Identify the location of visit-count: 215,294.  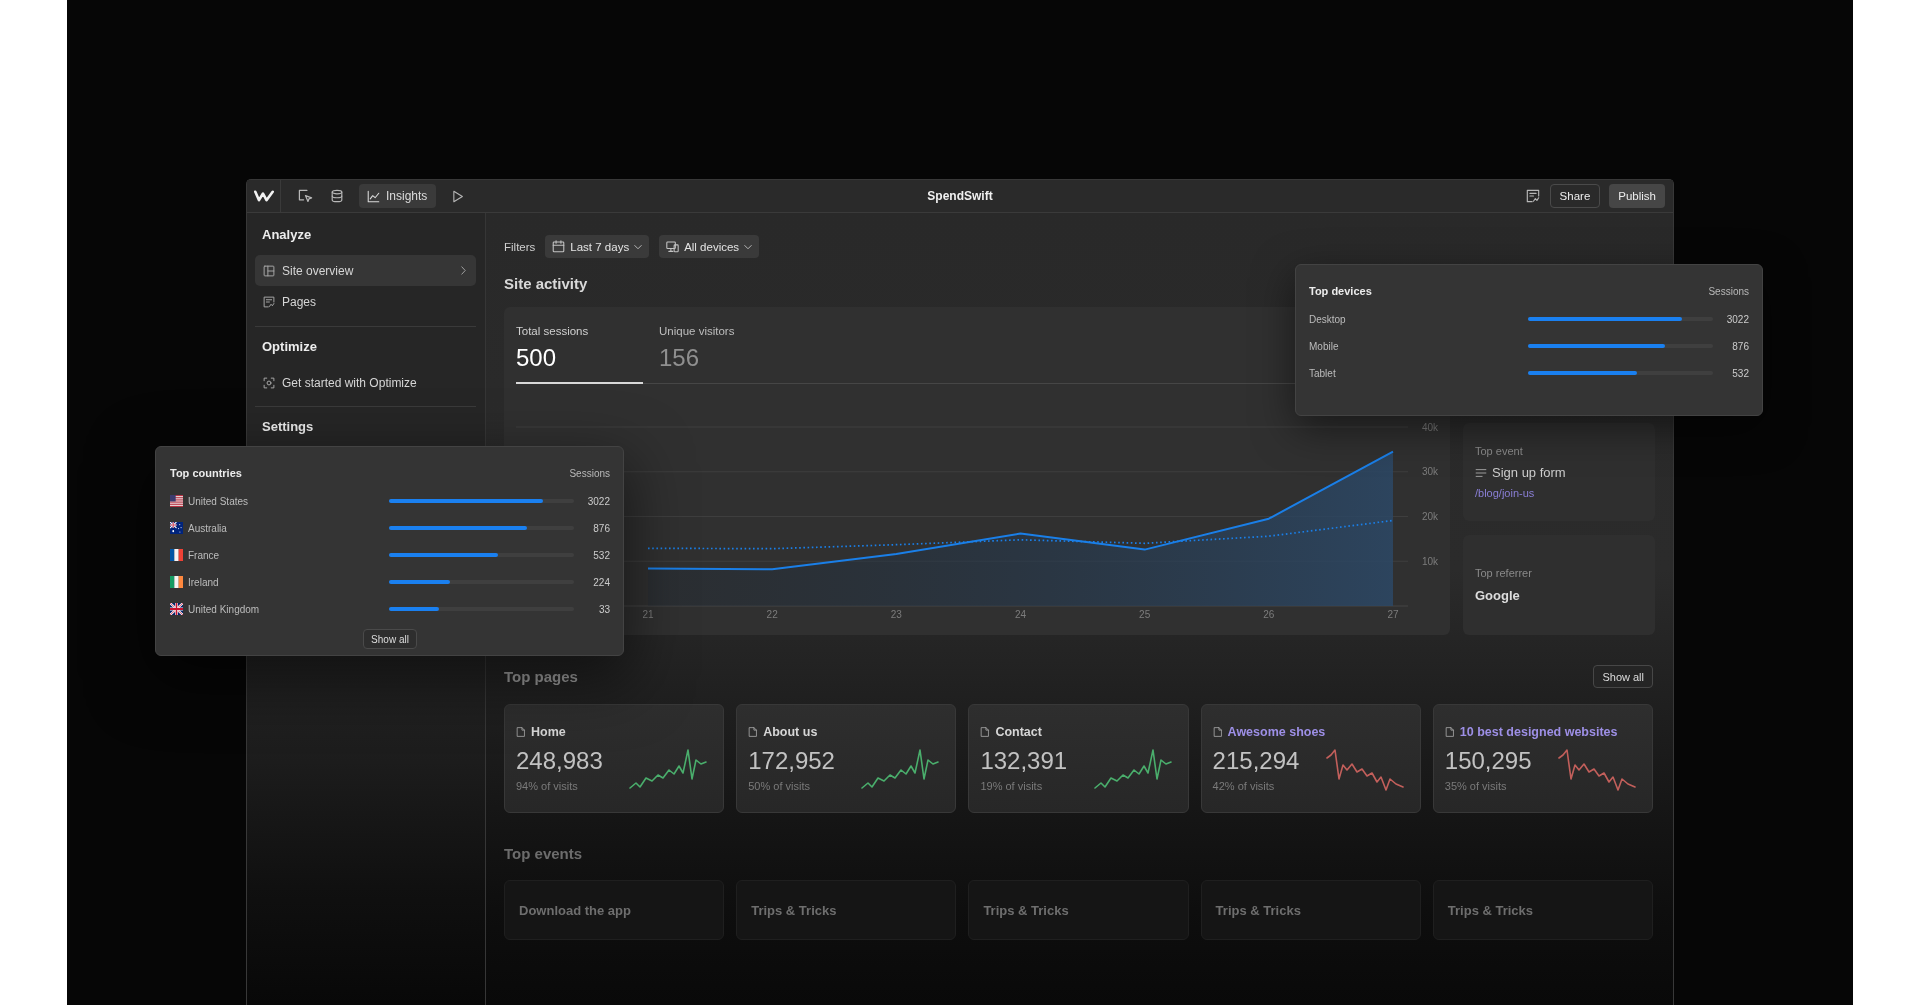
(1256, 761).